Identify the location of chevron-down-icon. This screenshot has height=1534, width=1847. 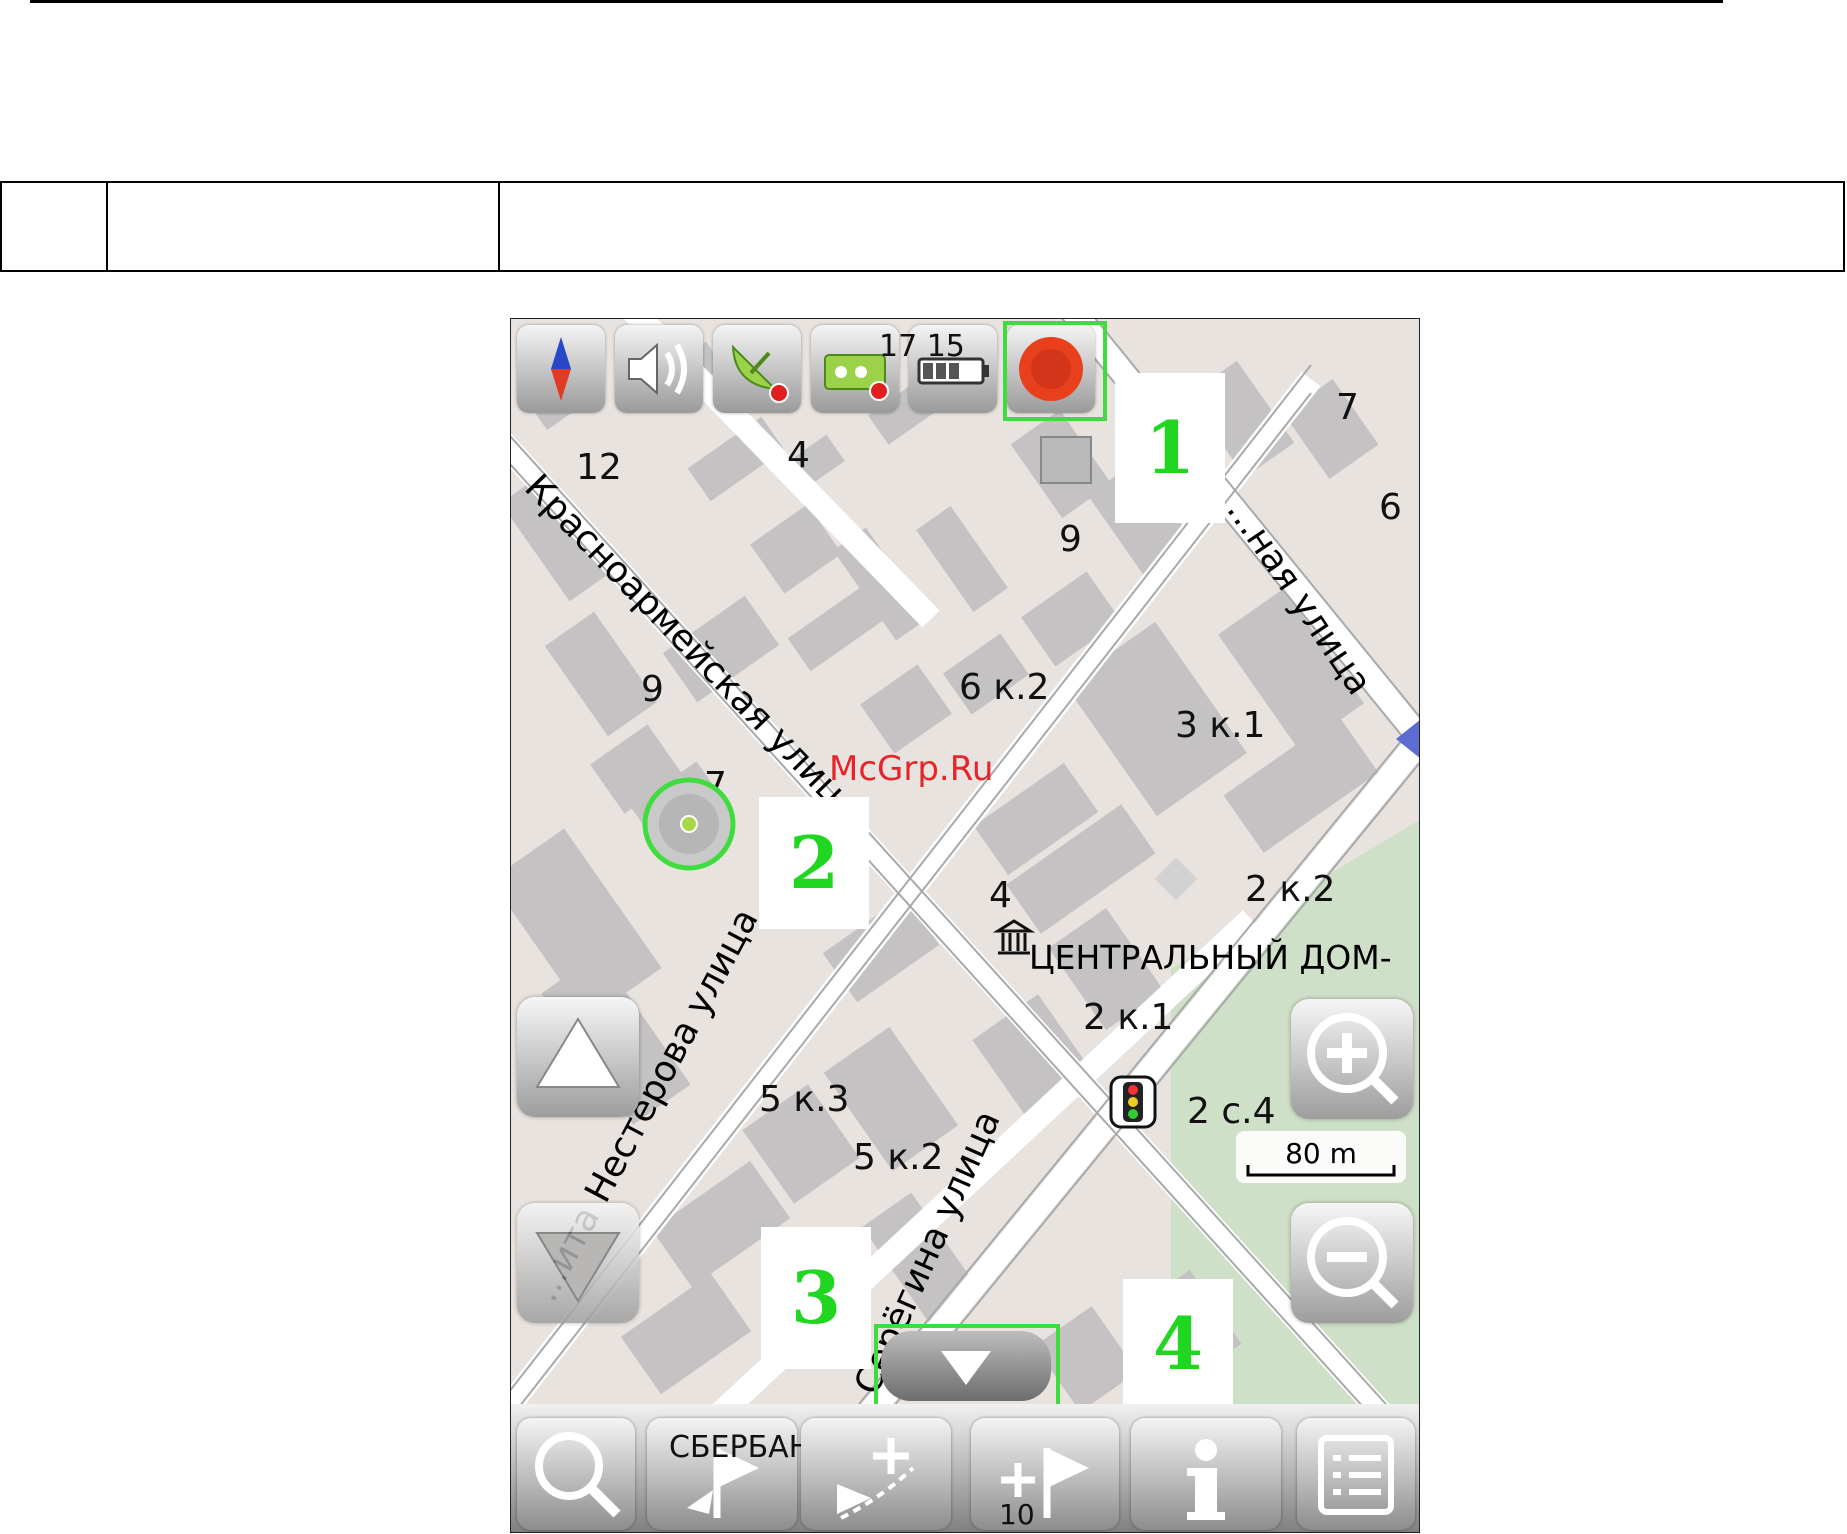
(966, 1368).